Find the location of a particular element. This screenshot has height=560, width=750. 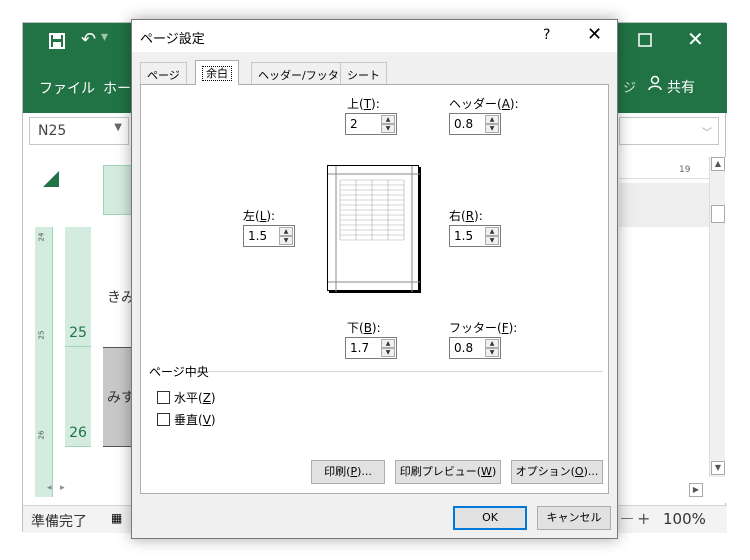

ruler-tick: 19 is located at coordinates (685, 170).